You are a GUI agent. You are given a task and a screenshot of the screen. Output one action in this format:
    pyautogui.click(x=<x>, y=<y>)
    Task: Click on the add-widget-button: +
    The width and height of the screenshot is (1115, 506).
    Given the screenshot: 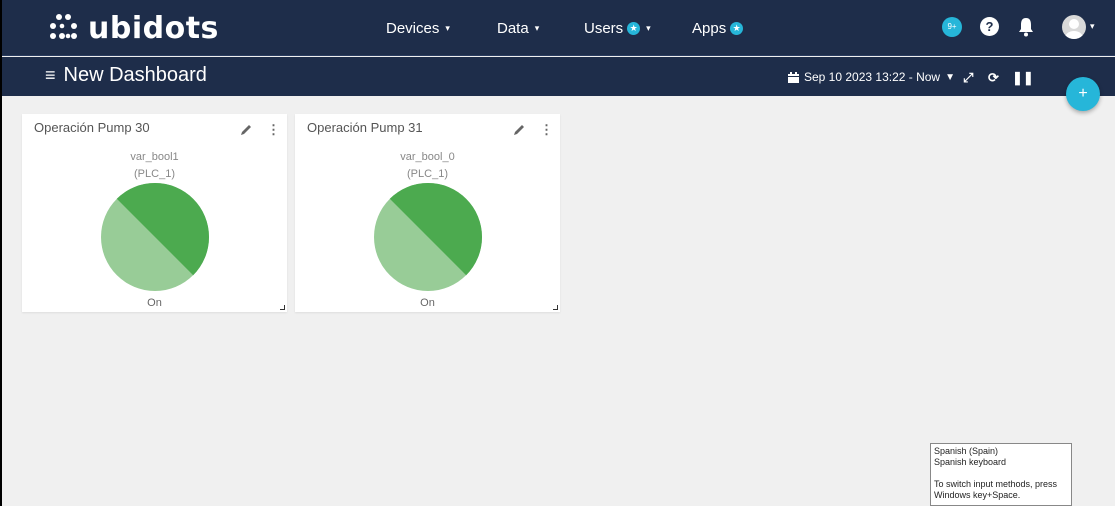 What is the action you would take?
    pyautogui.click(x=1083, y=94)
    